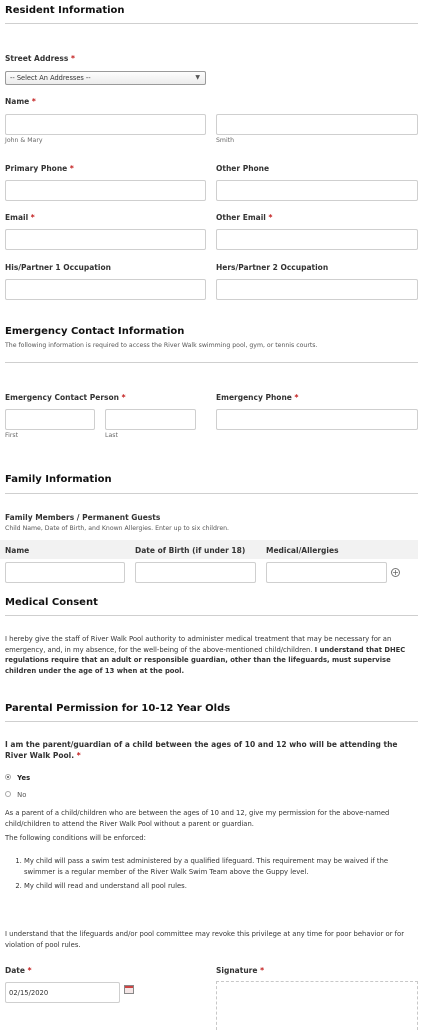 The width and height of the screenshot is (435, 1030). I want to click on emergency-last-input, so click(150, 419).